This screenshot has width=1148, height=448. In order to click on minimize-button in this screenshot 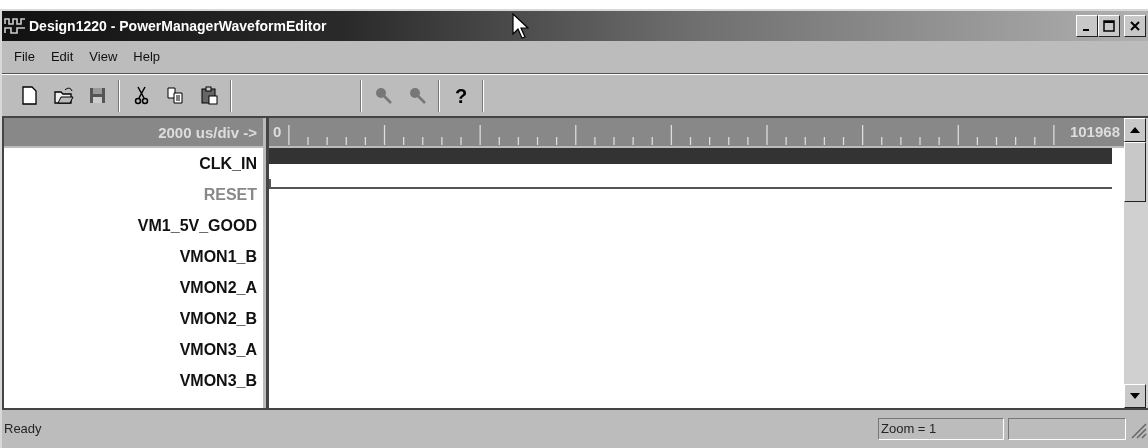, I will do `click(1087, 26)`.